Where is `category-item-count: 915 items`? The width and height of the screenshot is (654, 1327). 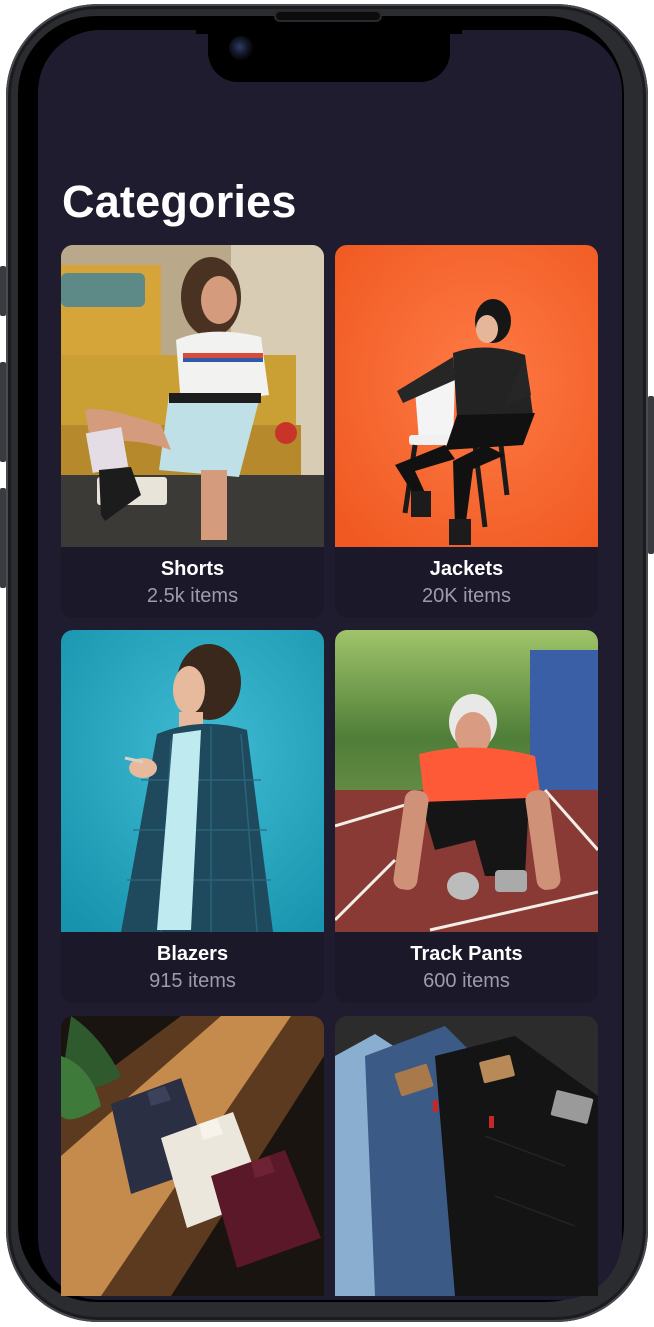 category-item-count: 915 items is located at coordinates (192, 981).